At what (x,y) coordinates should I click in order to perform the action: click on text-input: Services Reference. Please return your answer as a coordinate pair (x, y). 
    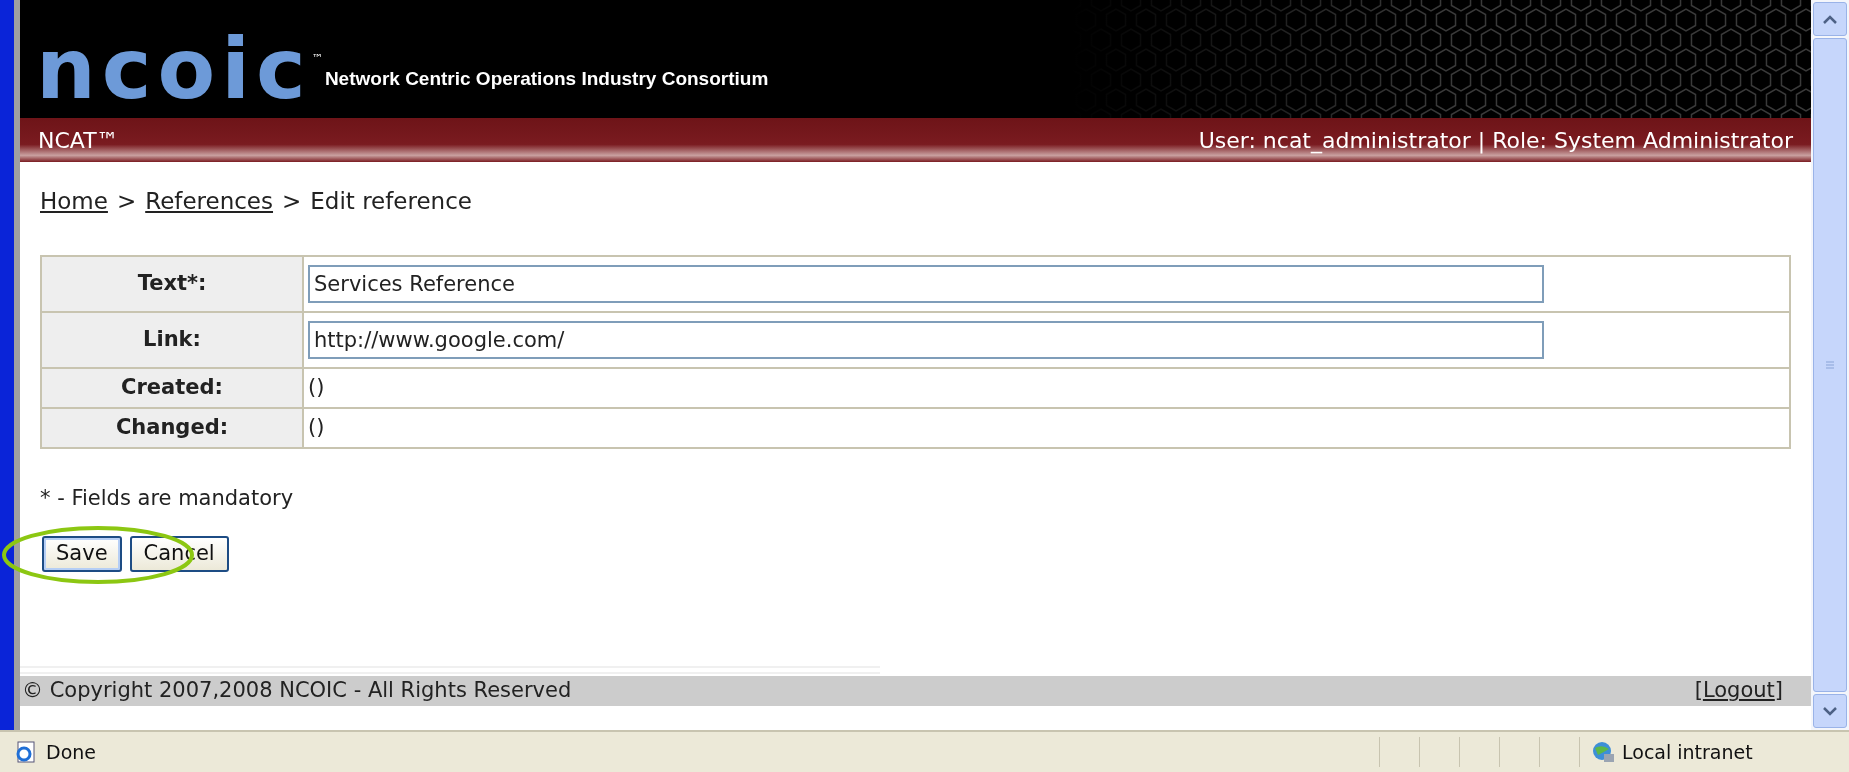
    Looking at the image, I should click on (926, 283).